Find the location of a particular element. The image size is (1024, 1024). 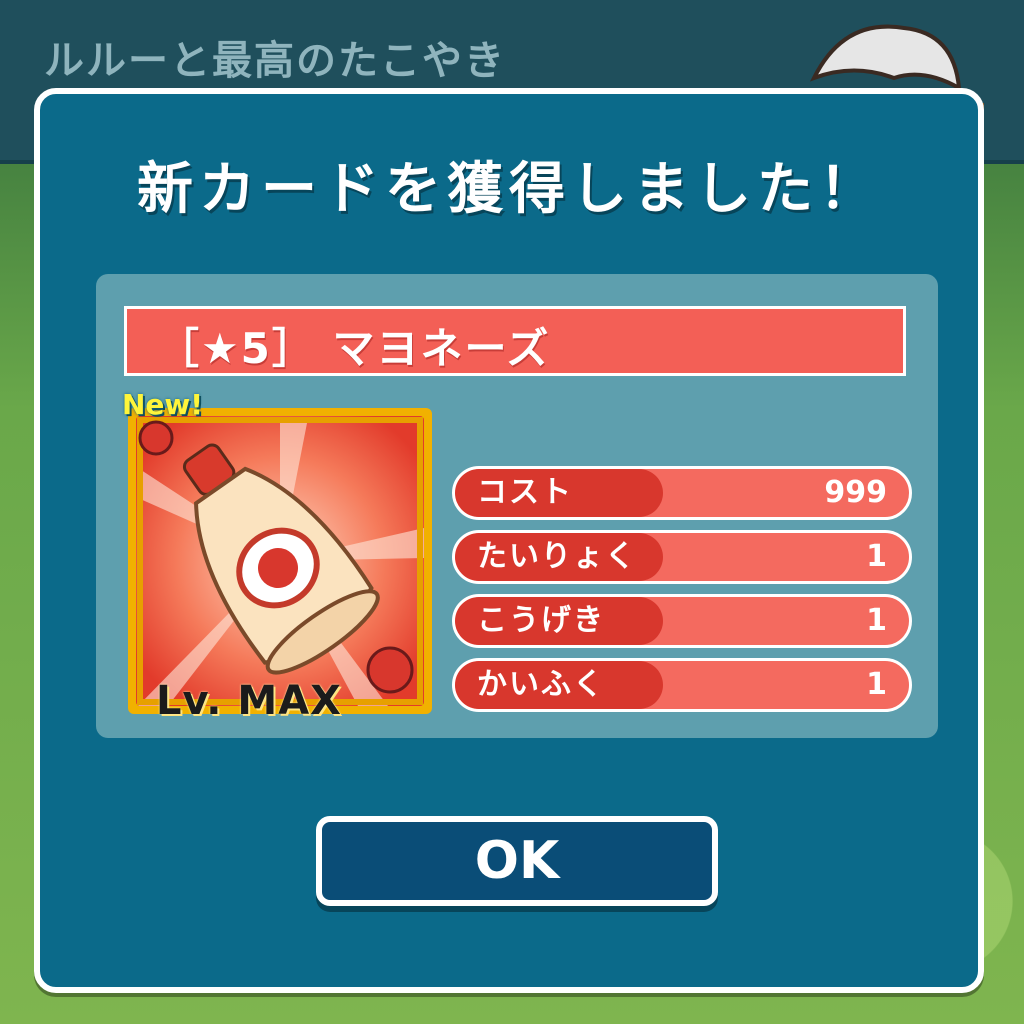

stat-recovery: かいふく 1 is located at coordinates (682, 685).